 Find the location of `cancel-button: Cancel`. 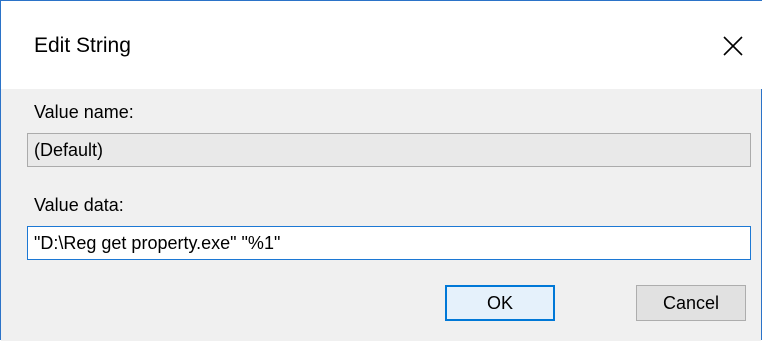

cancel-button: Cancel is located at coordinates (691, 303).